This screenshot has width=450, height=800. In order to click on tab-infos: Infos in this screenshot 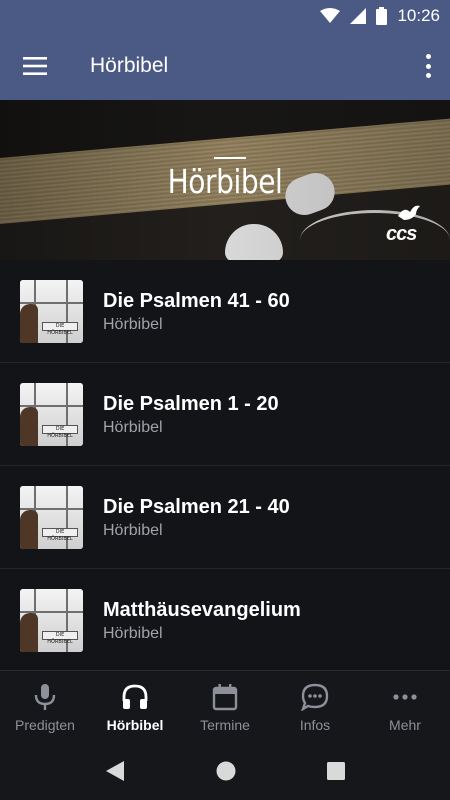, I will do `click(315, 706)`.